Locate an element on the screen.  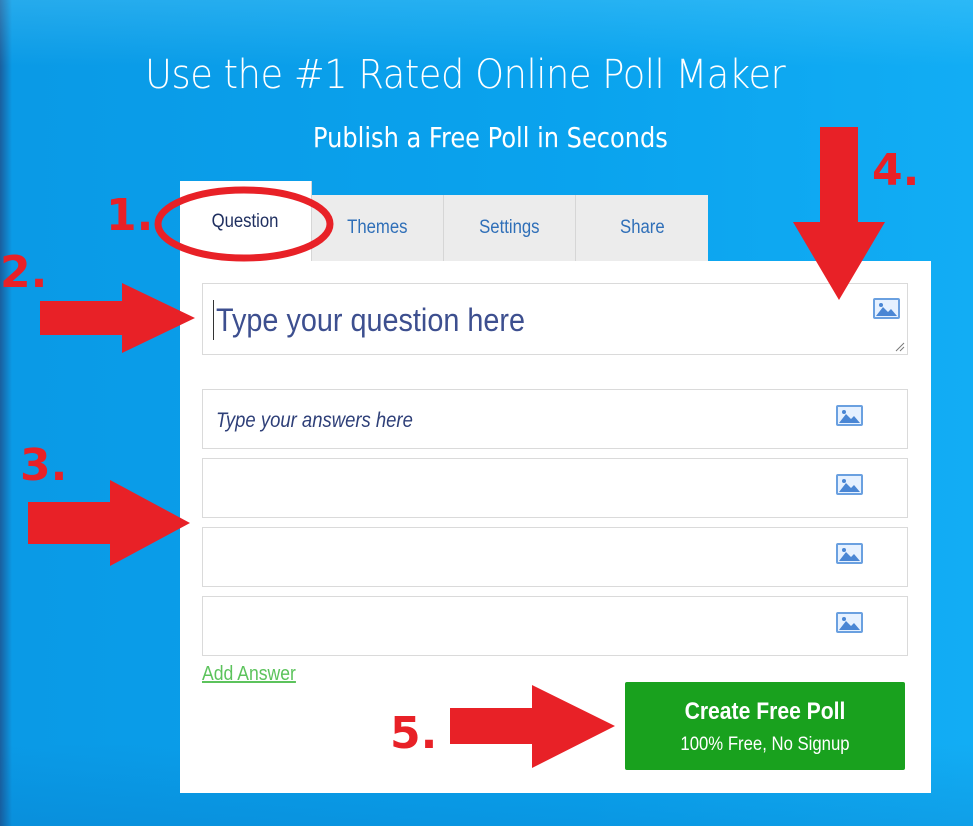
annotation-number-1: 1. is located at coordinates (130, 215).